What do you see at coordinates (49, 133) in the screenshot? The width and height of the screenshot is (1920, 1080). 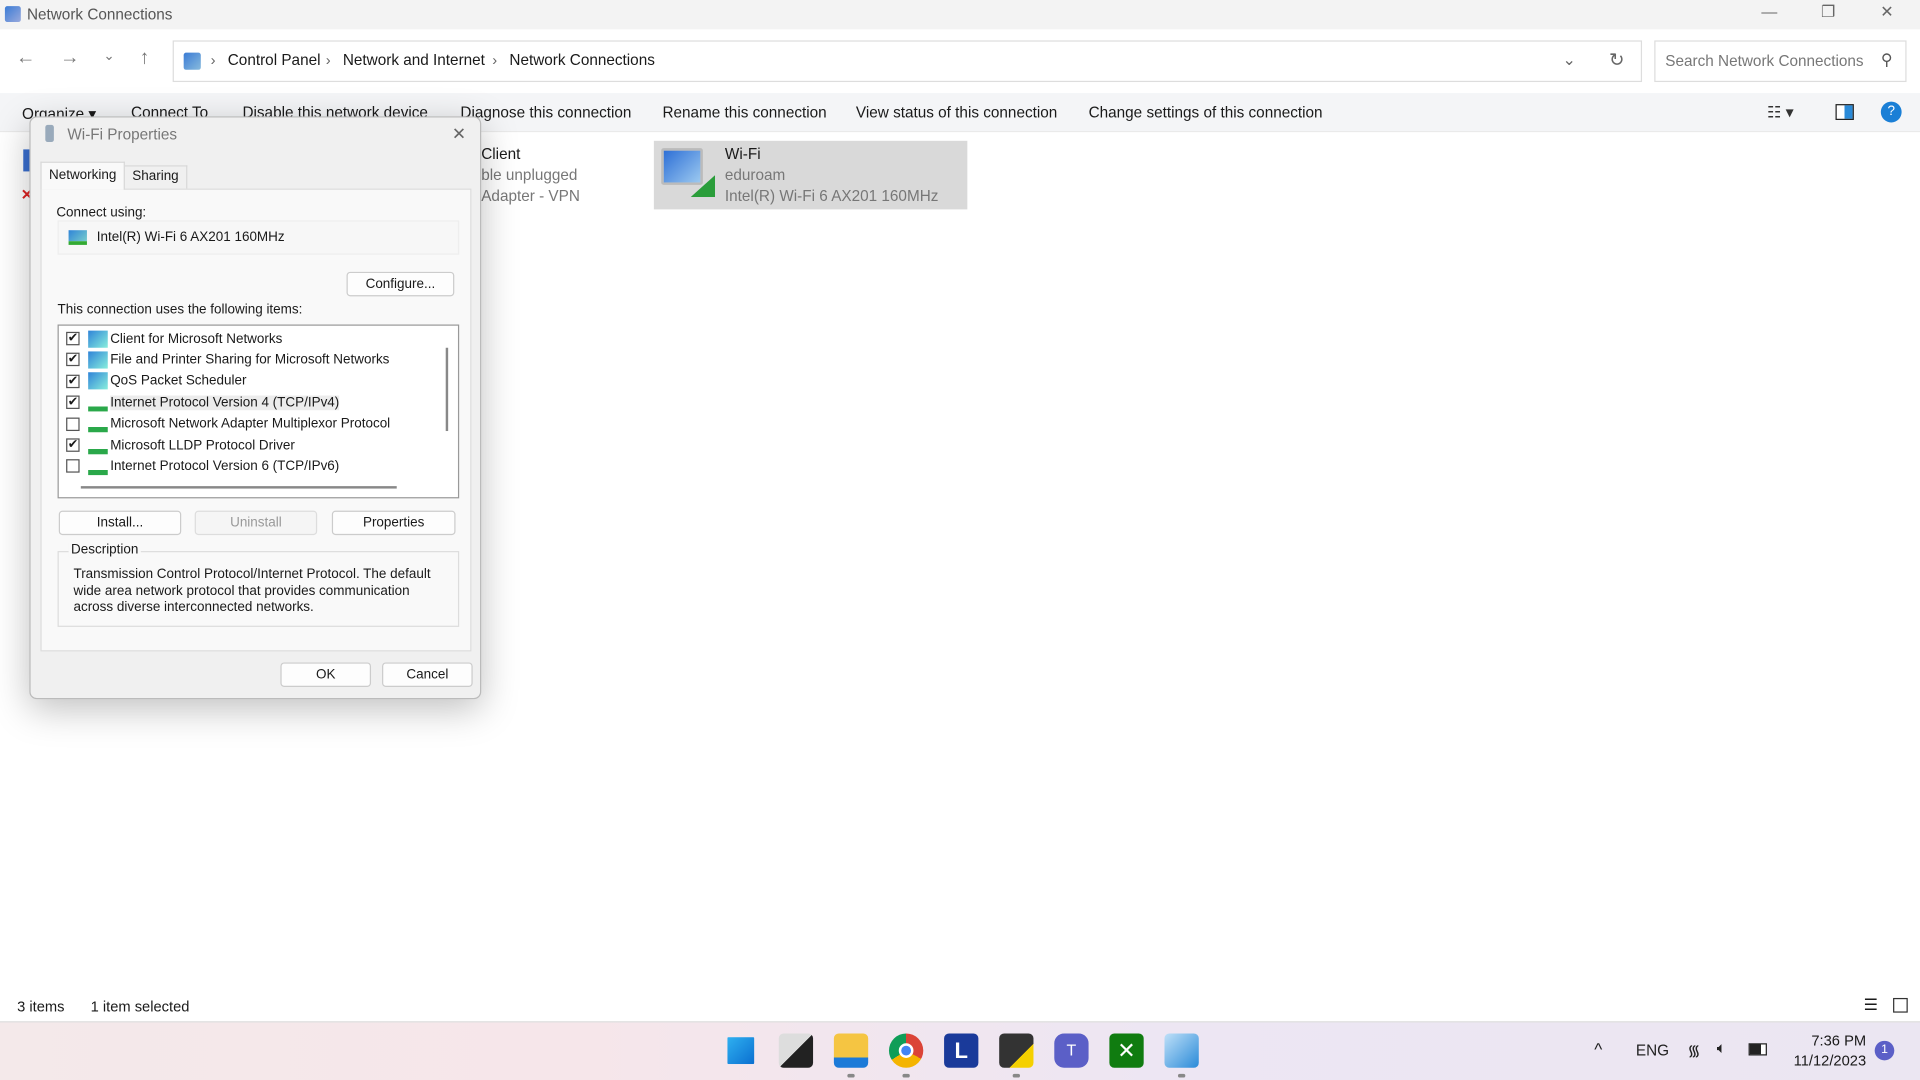 I see `adapter-icon` at bounding box center [49, 133].